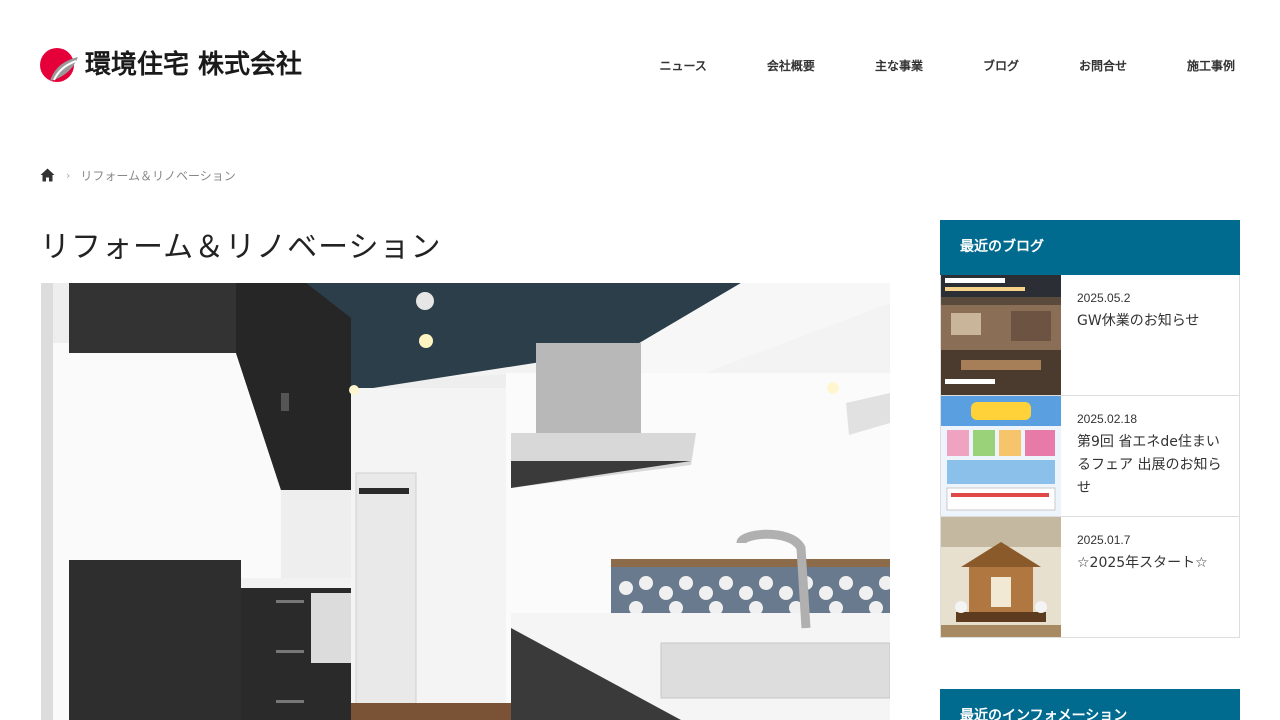 Image resolution: width=1280 pixels, height=720 pixels. What do you see at coordinates (791, 65) in the screenshot?
I see `nav-company: 会社概要` at bounding box center [791, 65].